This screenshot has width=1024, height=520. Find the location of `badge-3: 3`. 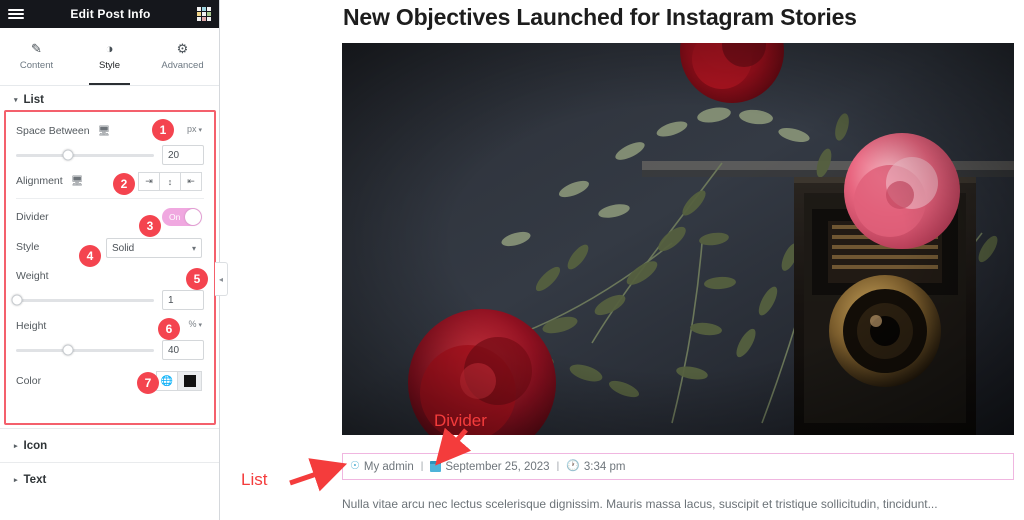

badge-3: 3 is located at coordinates (150, 226).